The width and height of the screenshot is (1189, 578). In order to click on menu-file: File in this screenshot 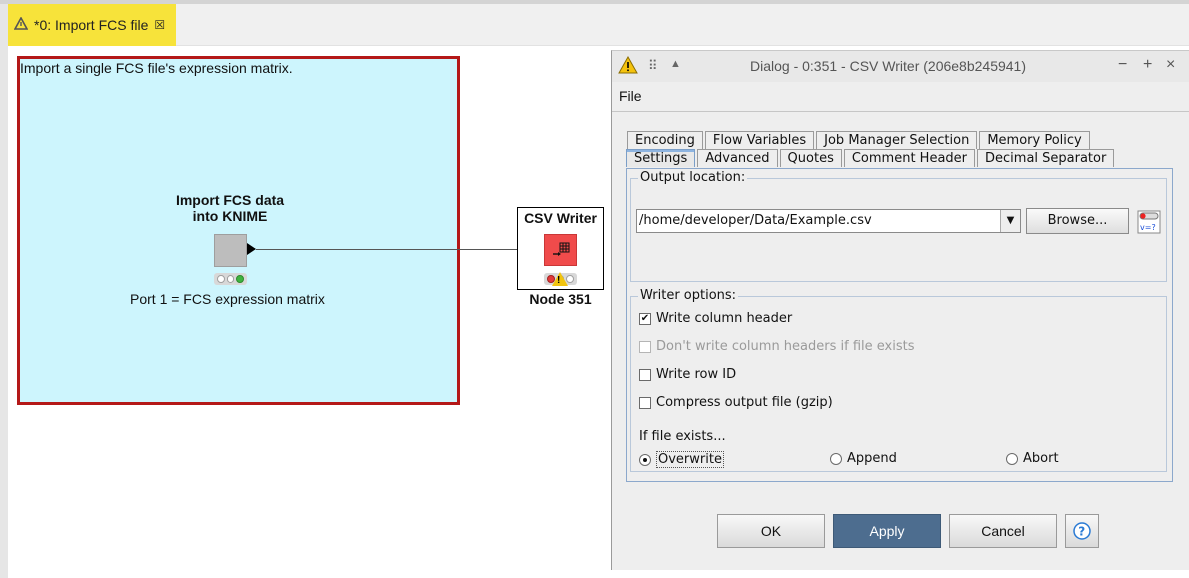, I will do `click(630, 96)`.